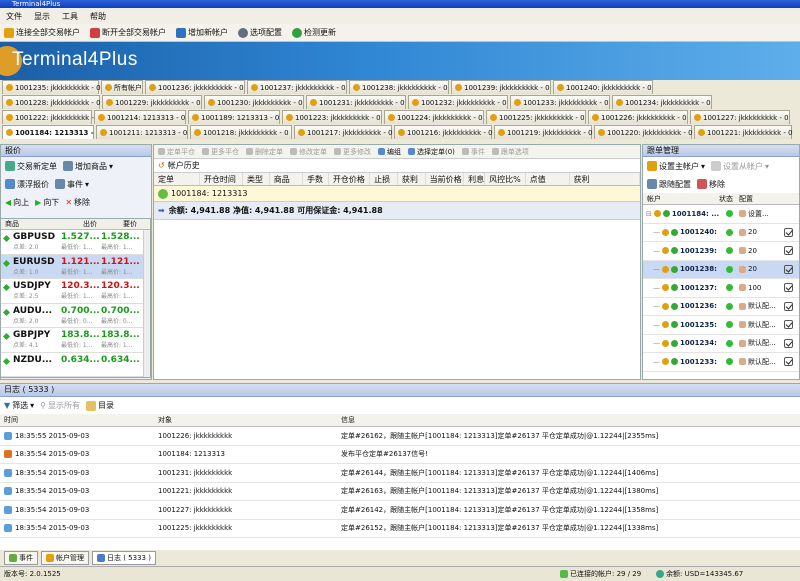  Describe the element at coordinates (352, 152) in the screenshot. I see `orders-toolbar-item: 更多修改` at that location.